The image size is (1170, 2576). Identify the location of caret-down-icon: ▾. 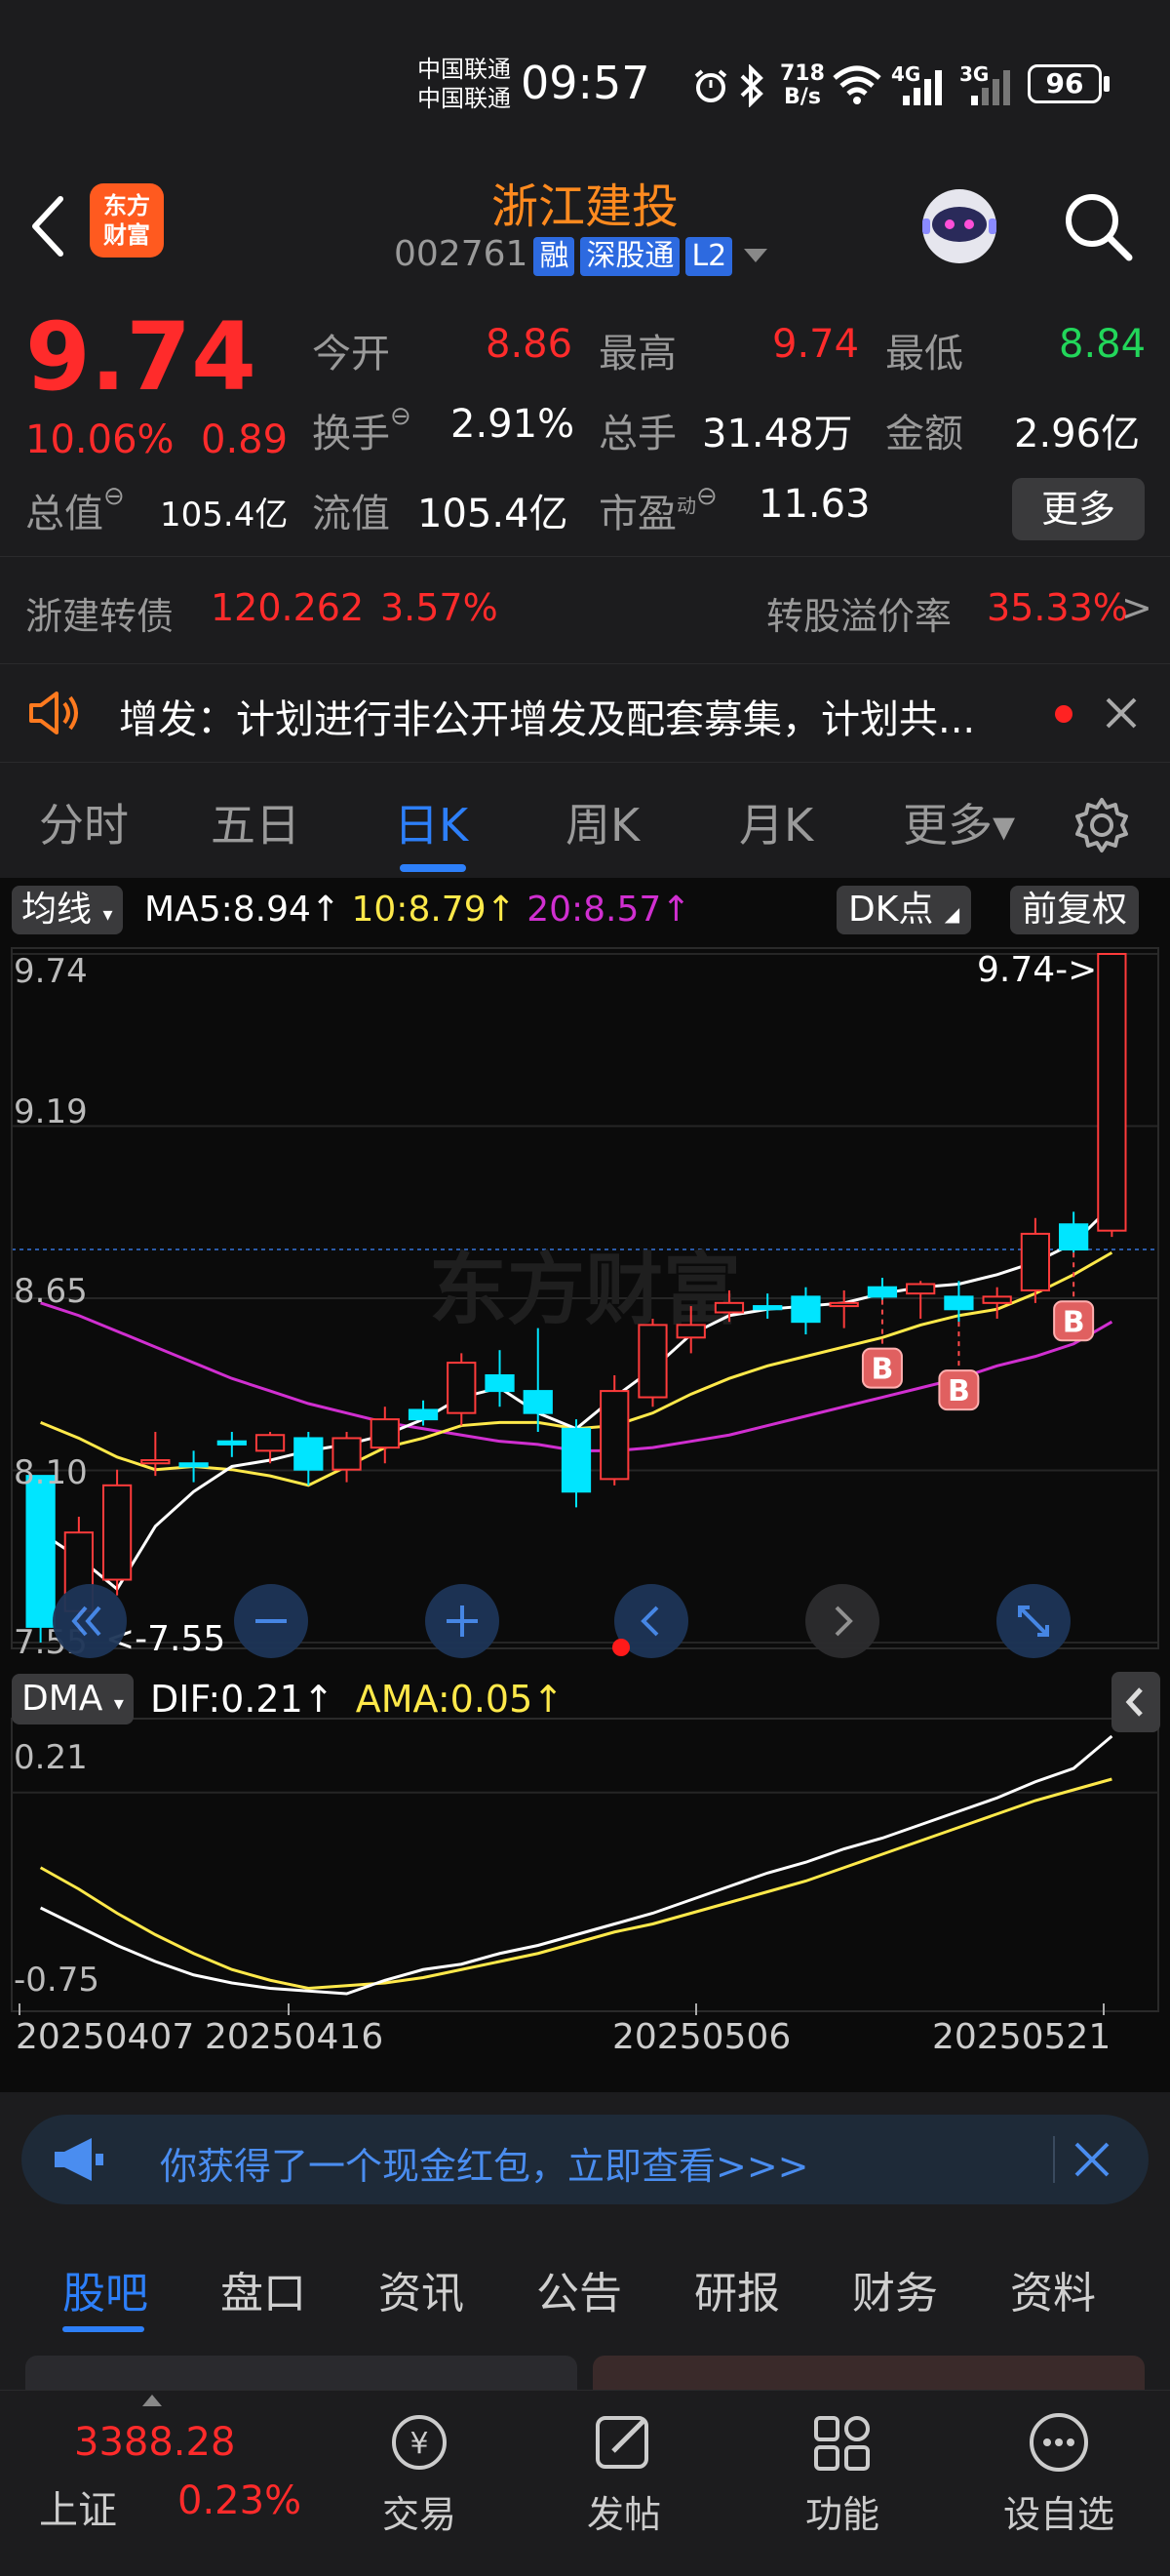
(118, 1703).